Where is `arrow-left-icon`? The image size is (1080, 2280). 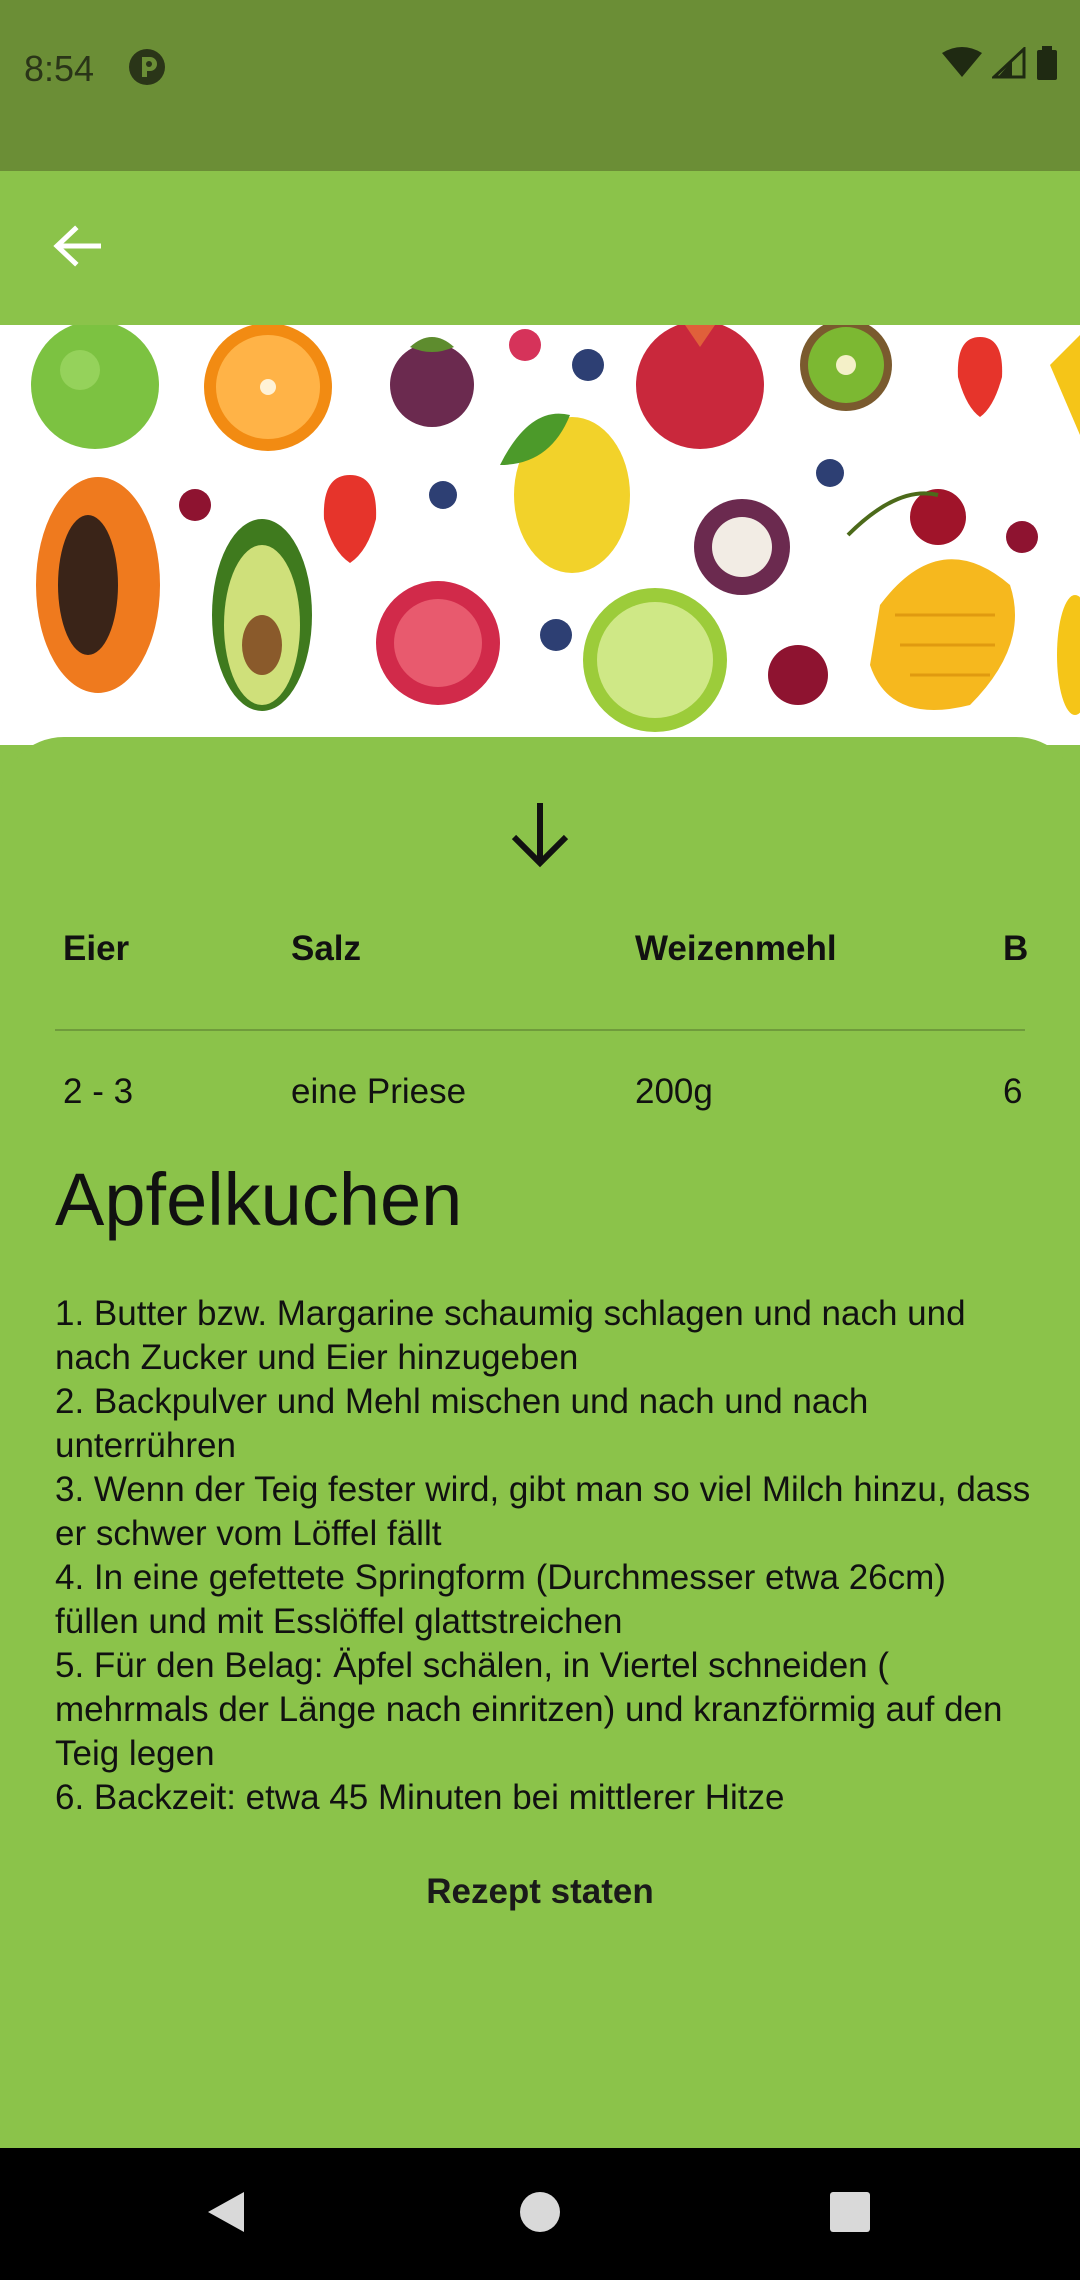
arrow-left-icon is located at coordinates (77, 248).